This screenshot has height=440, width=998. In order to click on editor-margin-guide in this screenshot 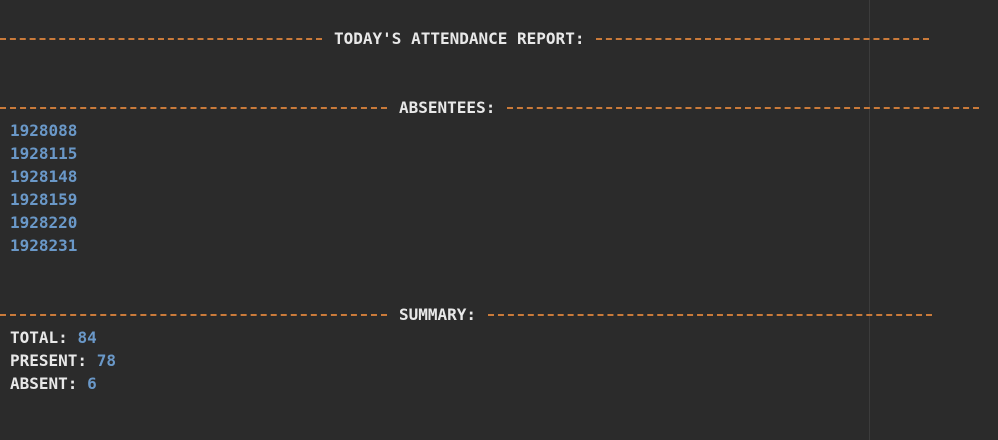, I will do `click(869, 220)`.